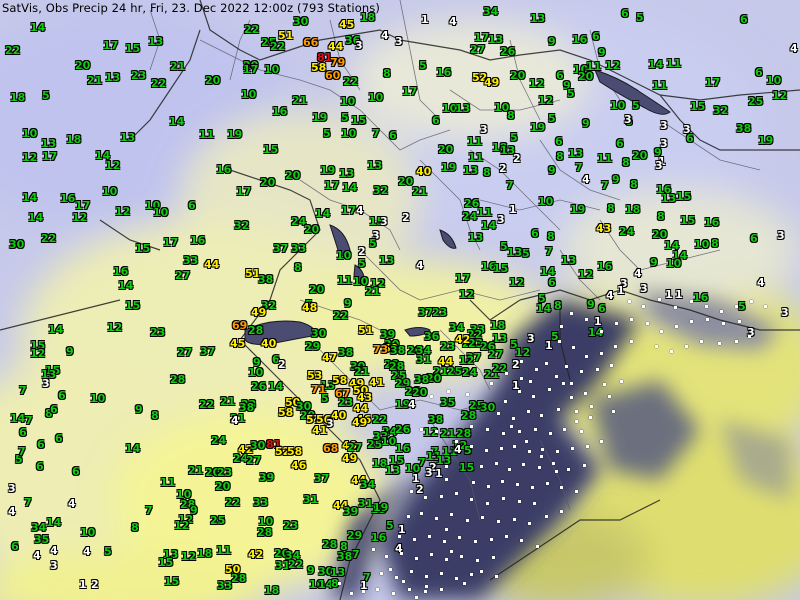 The height and width of the screenshot is (600, 800). Describe the element at coordinates (355, 535) in the screenshot. I see `station-value: 29` at that location.